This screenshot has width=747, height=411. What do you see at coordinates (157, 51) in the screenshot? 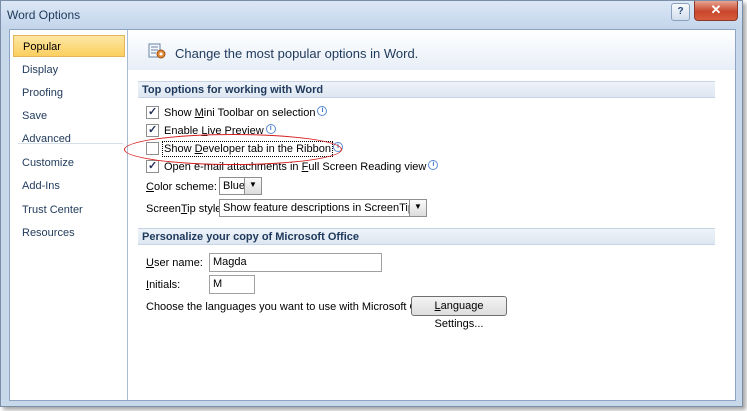
I see `options-icon` at bounding box center [157, 51].